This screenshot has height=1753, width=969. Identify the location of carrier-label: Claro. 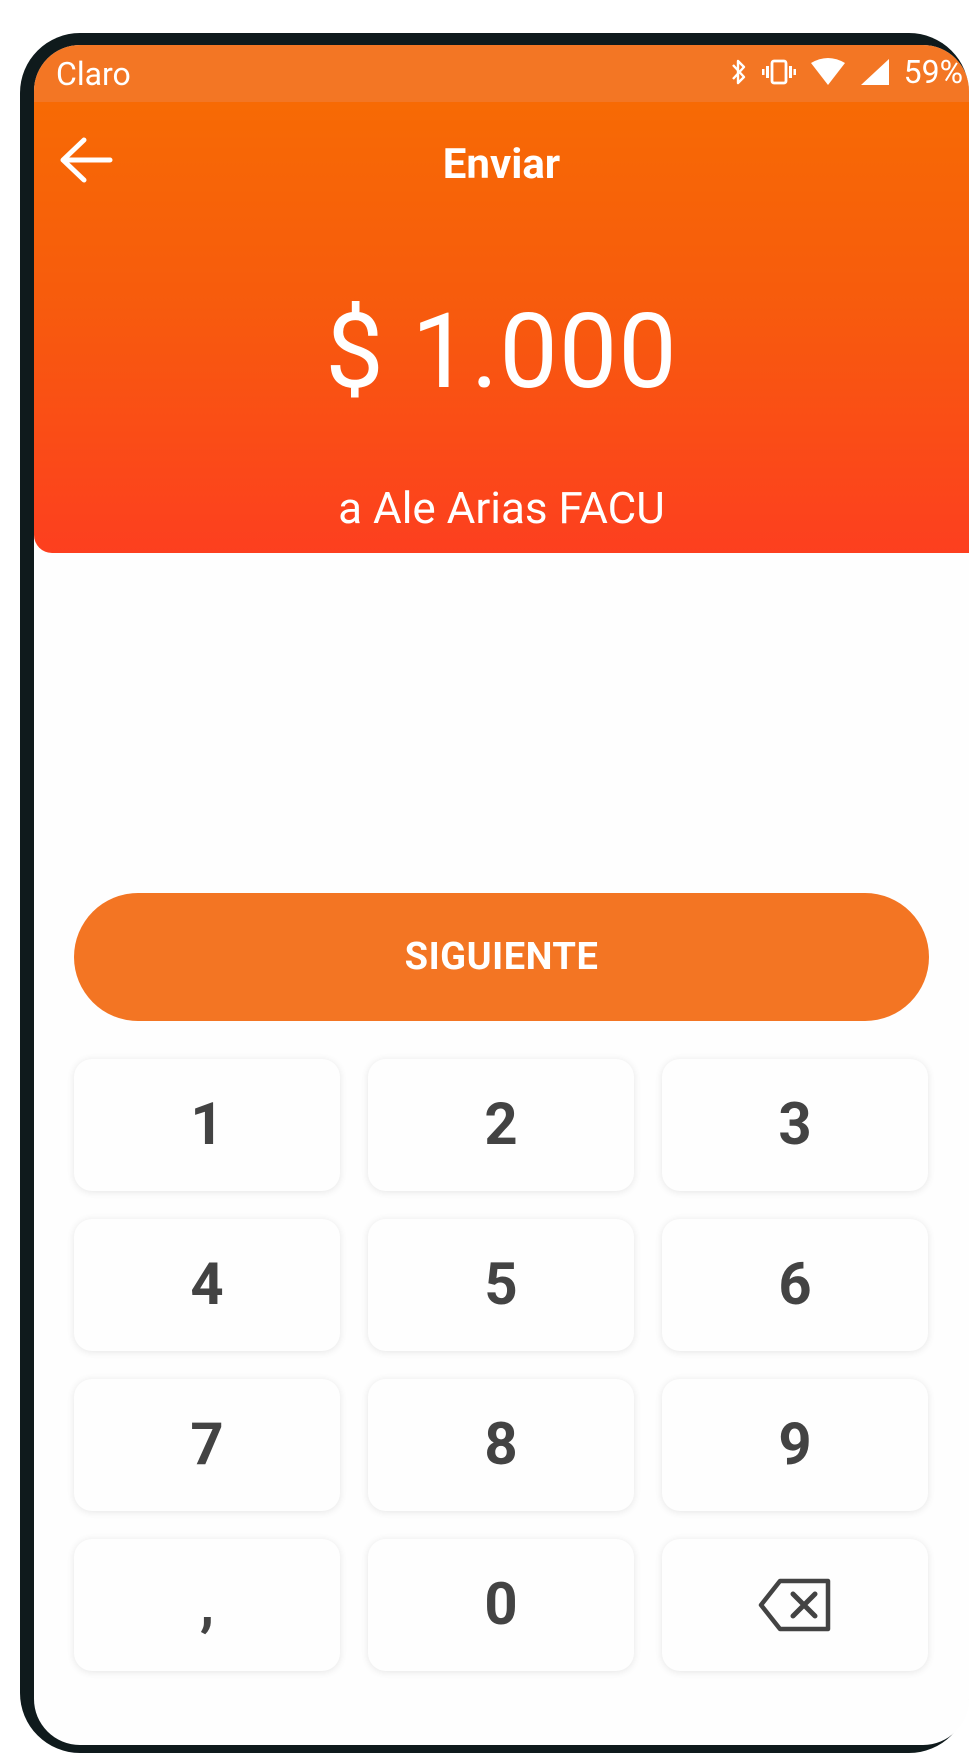
(93, 74).